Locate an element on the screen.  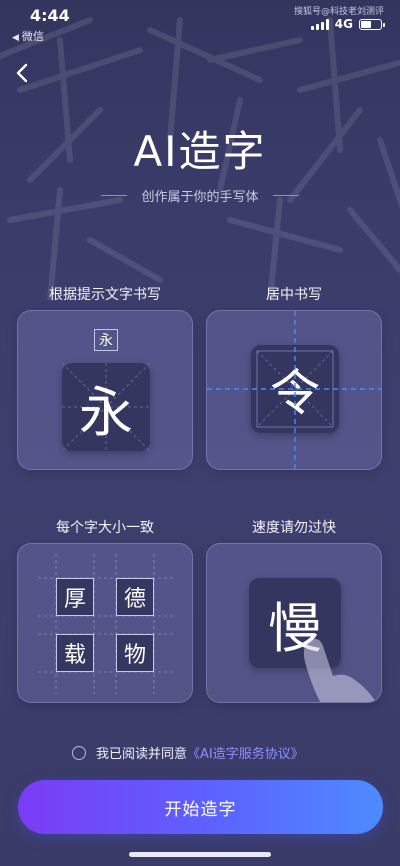
status-bar: 4:44 ◀ 微信 搜狐号@科技老刘测评 4G is located at coordinates (200, 23).